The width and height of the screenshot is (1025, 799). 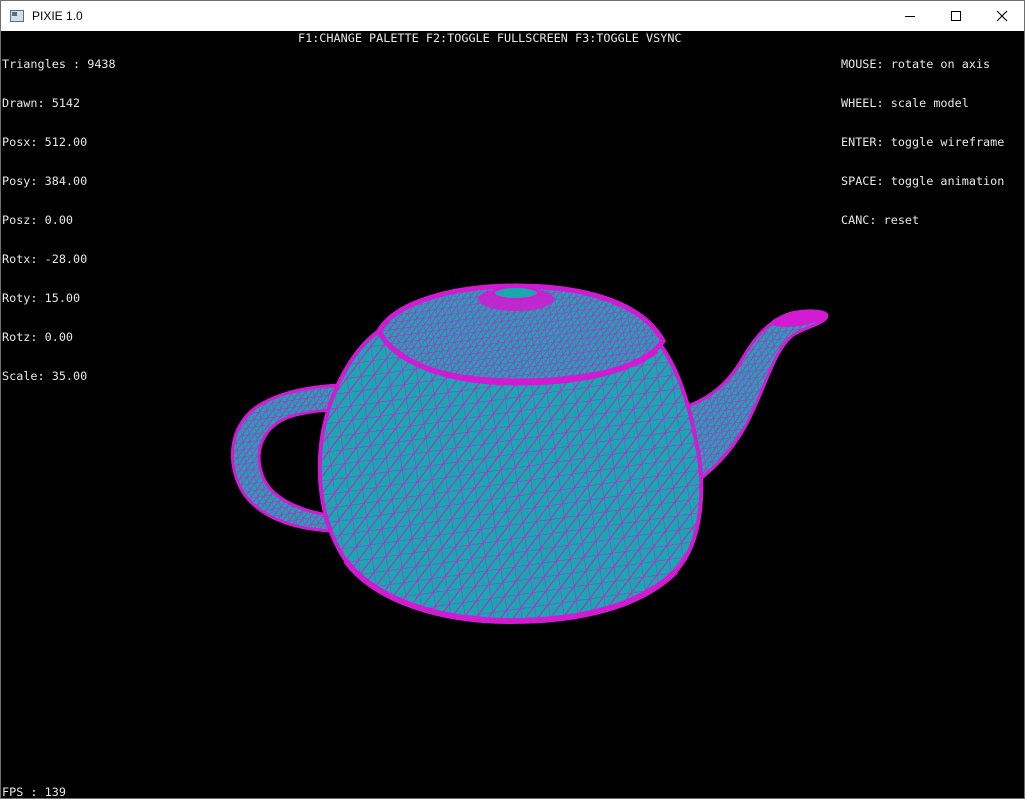 What do you see at coordinates (41, 298) in the screenshot?
I see `stat-roty: Roty: 15.00` at bounding box center [41, 298].